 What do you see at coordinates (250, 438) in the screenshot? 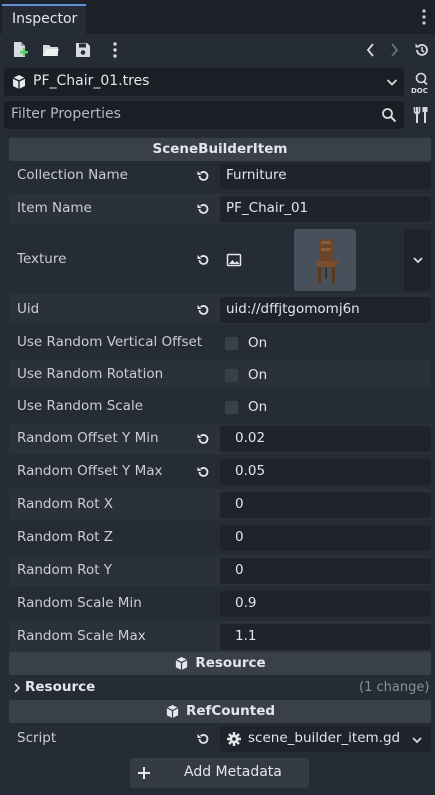
I see `random-offset-y-min-value: 0.02` at bounding box center [250, 438].